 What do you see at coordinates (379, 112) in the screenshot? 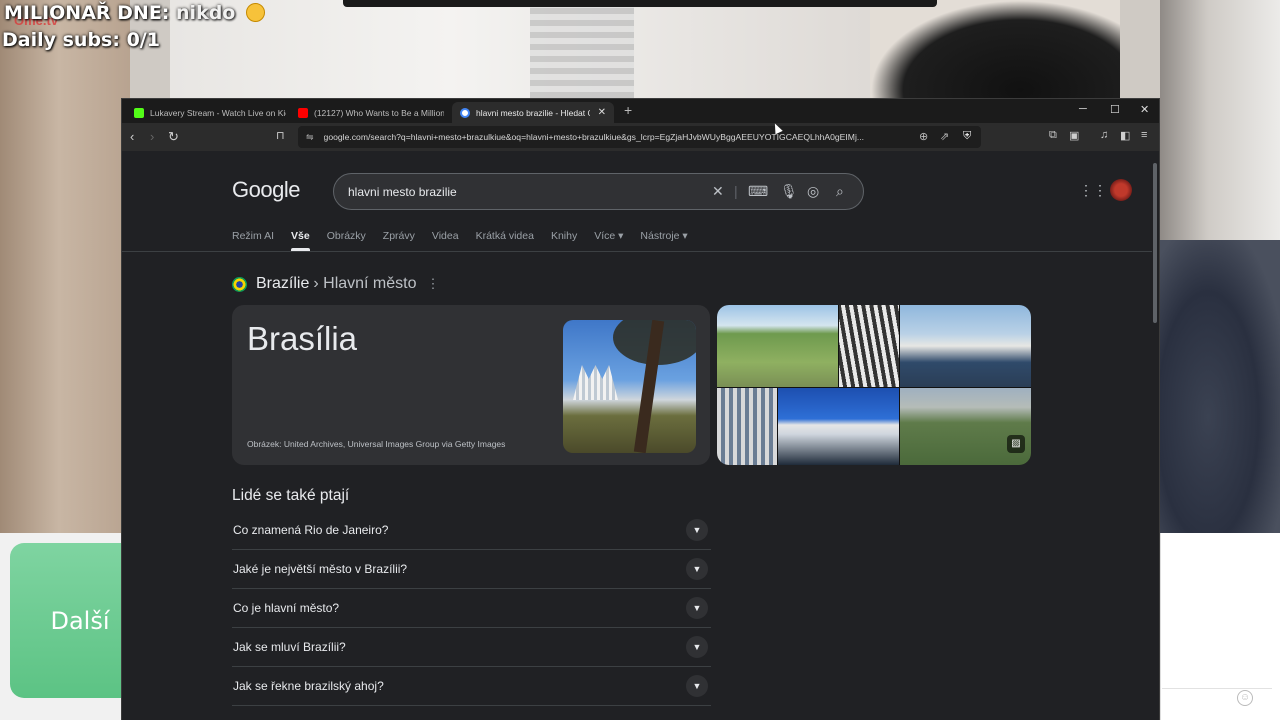
I see `tab-title: (12127) Who Wants to Be a Millionai` at bounding box center [379, 112].